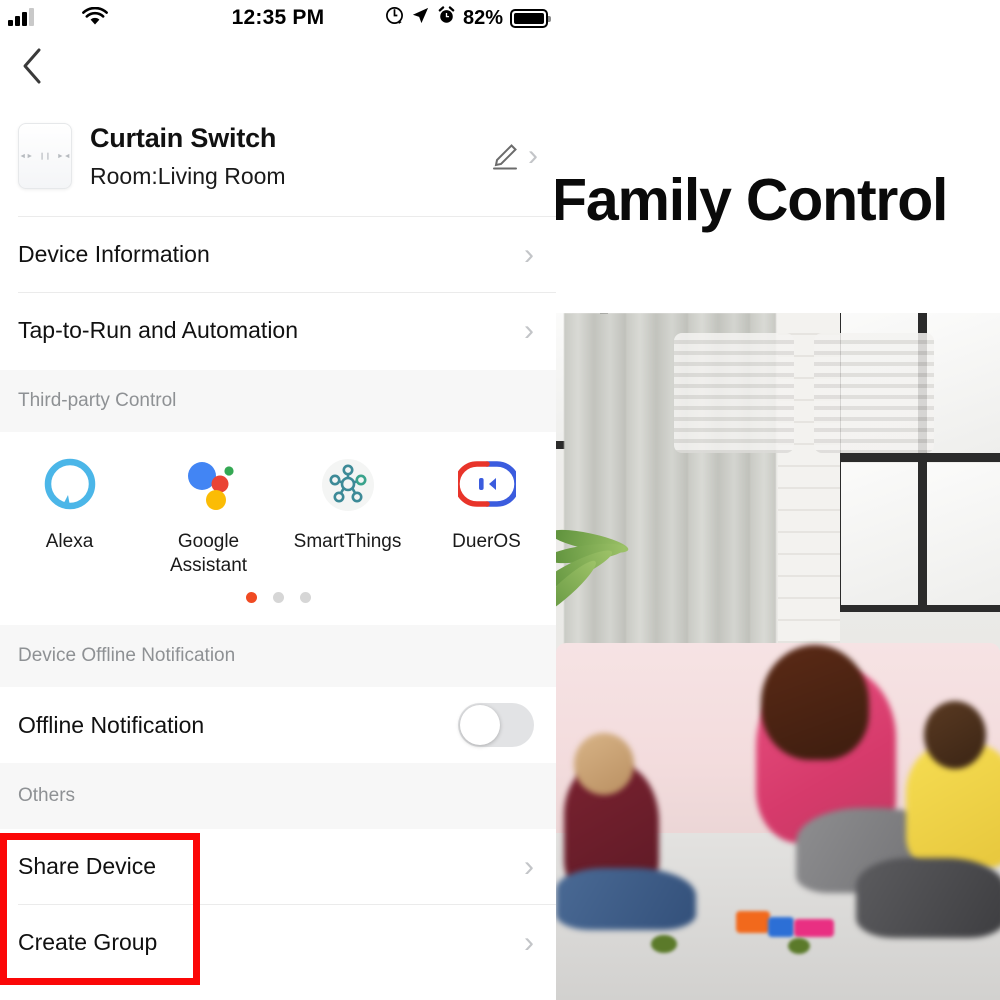 The image size is (1000, 1000). What do you see at coordinates (26, 156) in the screenshot?
I see `switch-open-glyph: ◄►` at bounding box center [26, 156].